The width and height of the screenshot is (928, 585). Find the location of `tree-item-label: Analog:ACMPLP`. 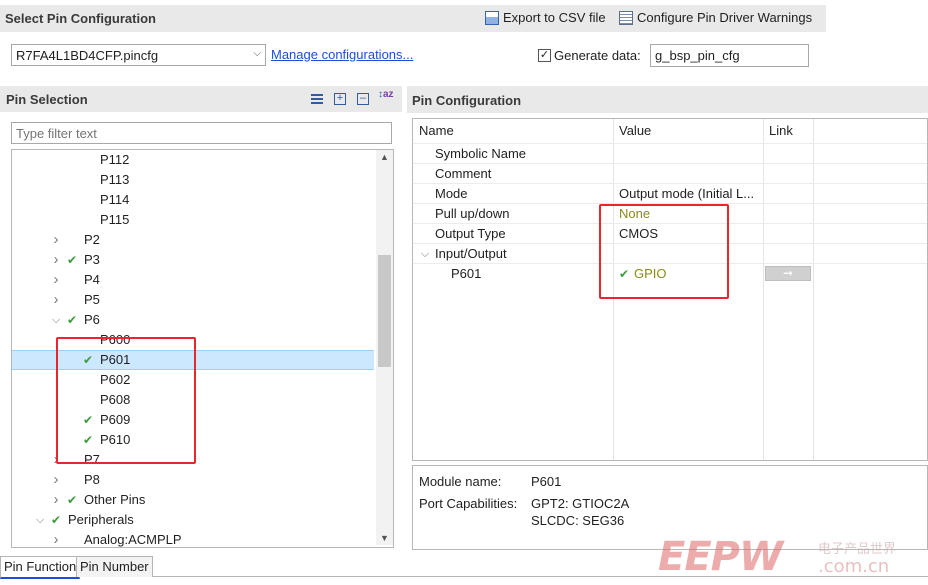

tree-item-label: Analog:ACMPLP is located at coordinates (133, 539).